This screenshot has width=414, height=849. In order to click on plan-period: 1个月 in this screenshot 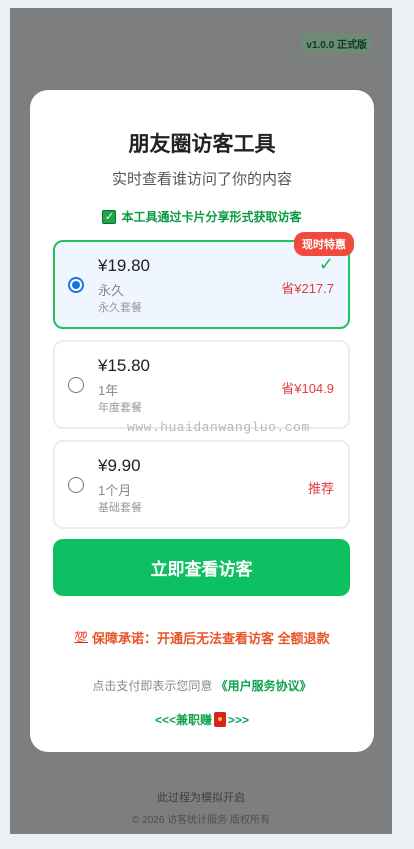, I will do `click(115, 490)`.